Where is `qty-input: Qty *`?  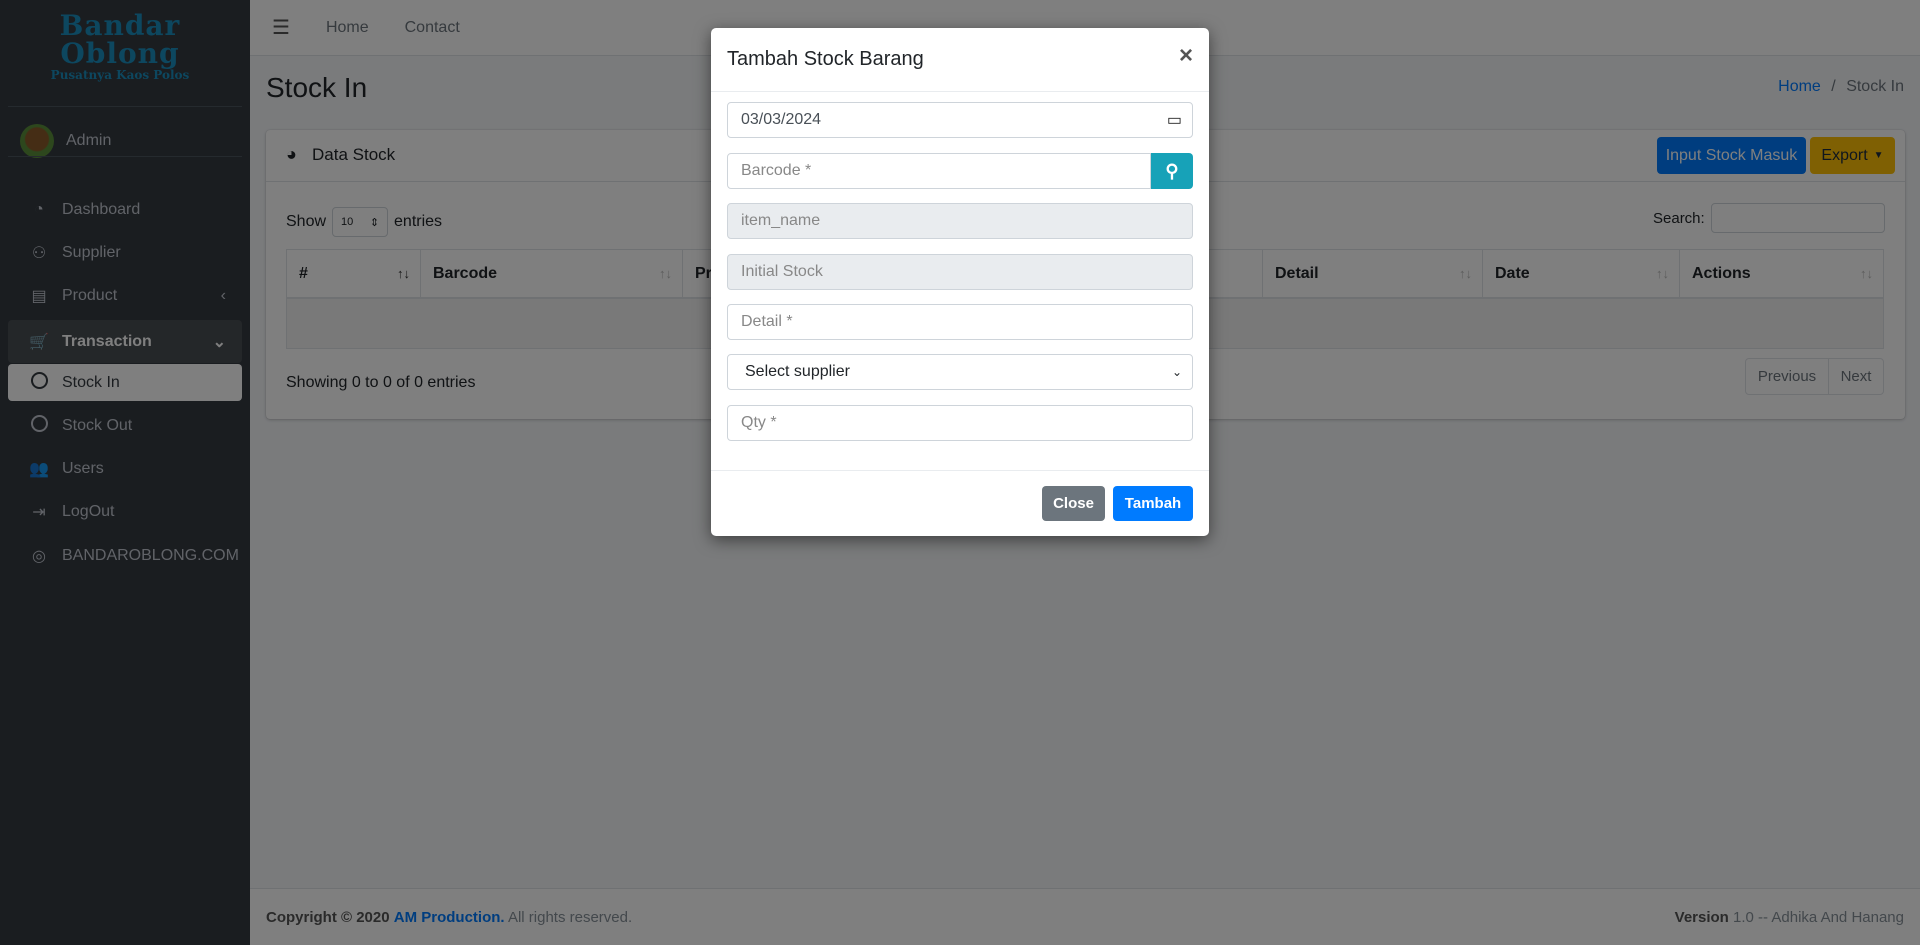 qty-input: Qty * is located at coordinates (960, 423).